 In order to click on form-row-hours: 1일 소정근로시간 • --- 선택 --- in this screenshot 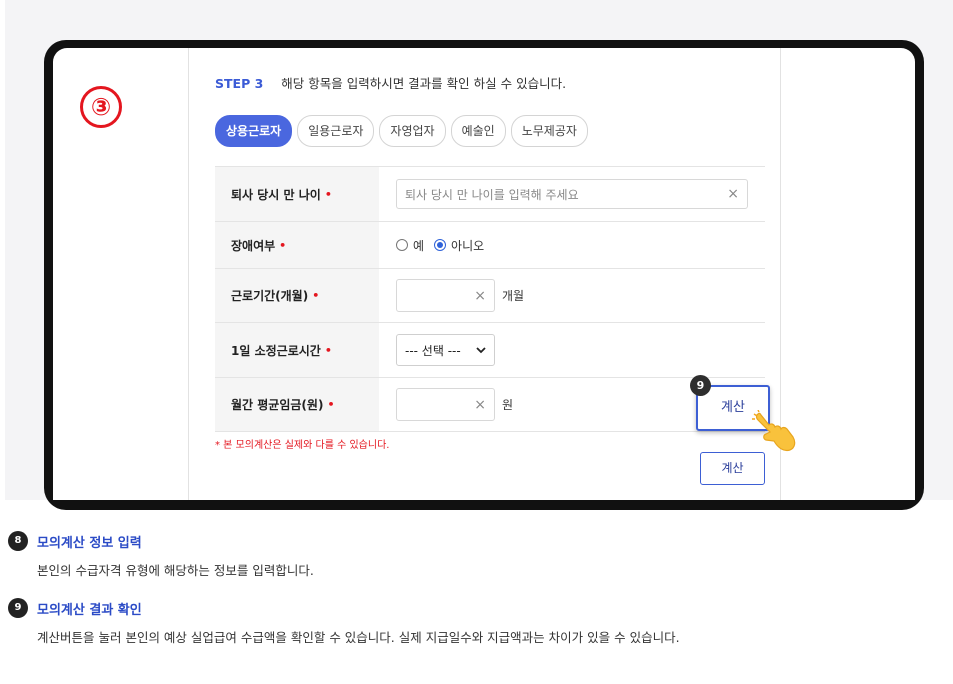, I will do `click(490, 350)`.